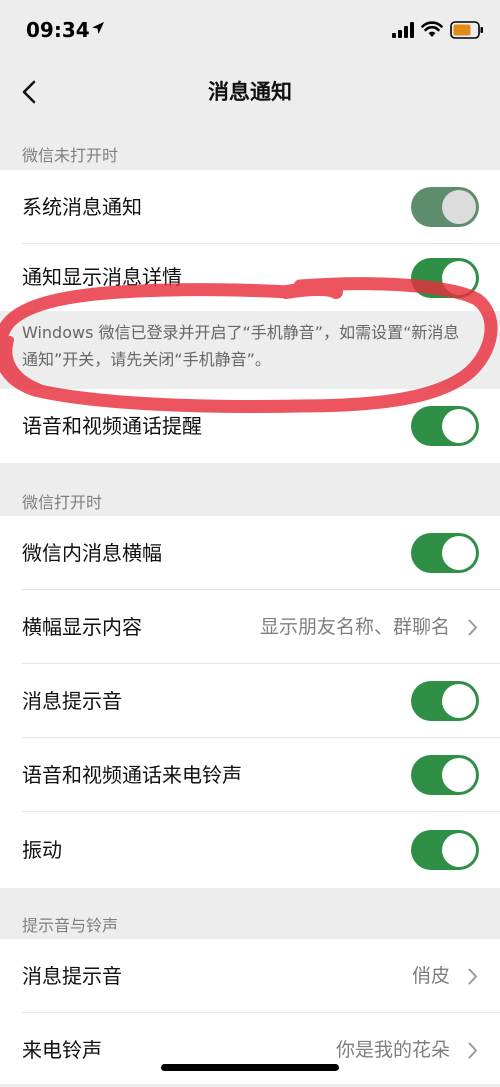 This screenshot has width=500, height=1087. I want to click on row-value: 你是我的花朵, so click(392, 1050).